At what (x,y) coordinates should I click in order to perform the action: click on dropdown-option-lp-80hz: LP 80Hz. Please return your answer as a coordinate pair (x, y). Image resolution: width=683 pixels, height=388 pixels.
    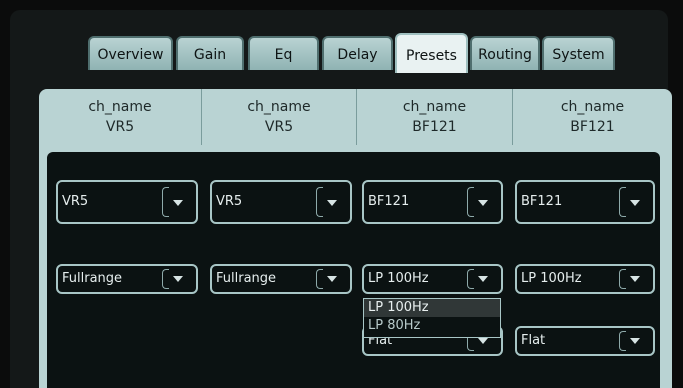
    Looking at the image, I should click on (432, 326).